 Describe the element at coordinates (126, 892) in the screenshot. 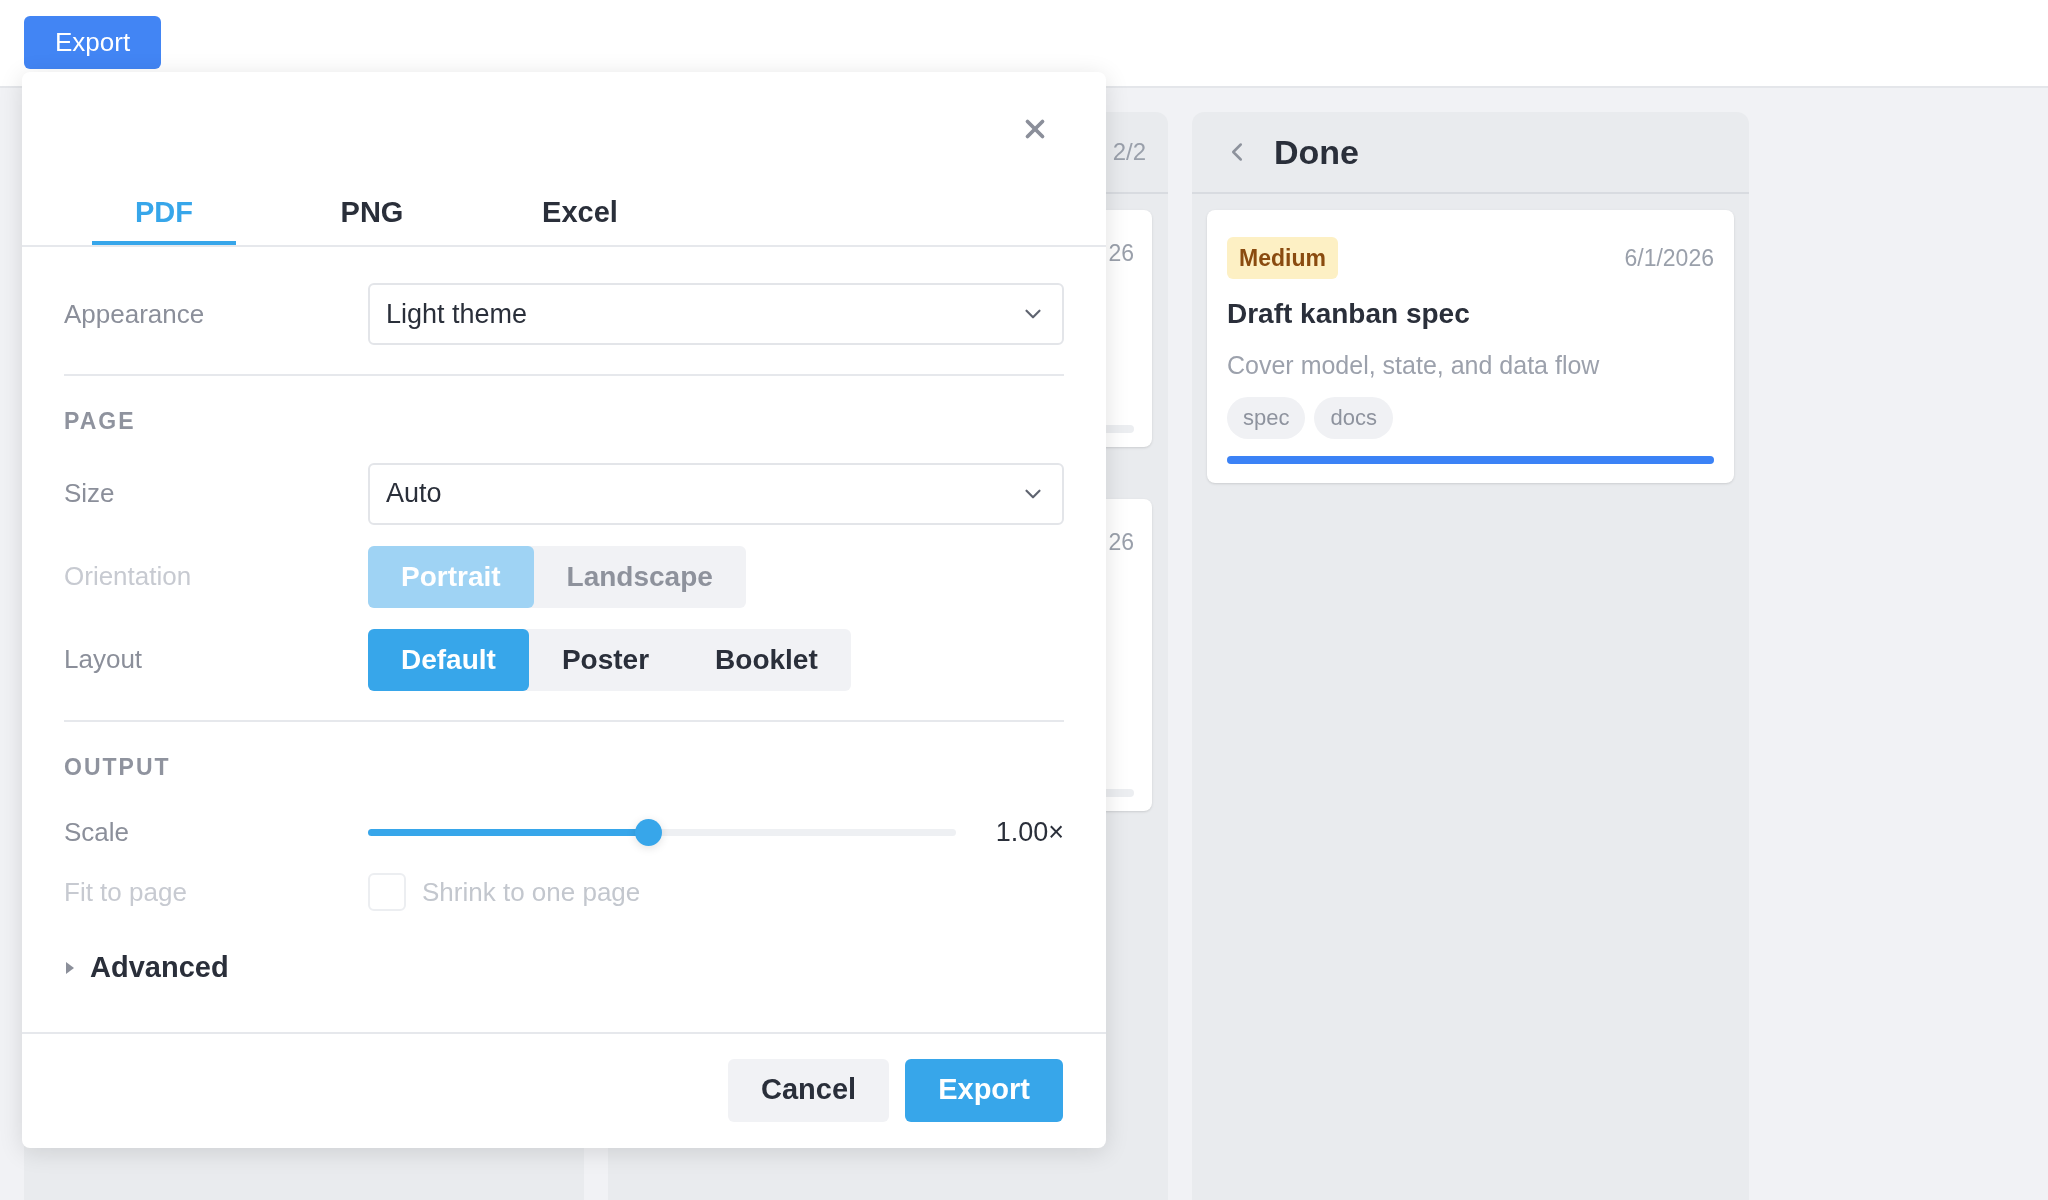

I see `field-label: Fit to page` at that location.